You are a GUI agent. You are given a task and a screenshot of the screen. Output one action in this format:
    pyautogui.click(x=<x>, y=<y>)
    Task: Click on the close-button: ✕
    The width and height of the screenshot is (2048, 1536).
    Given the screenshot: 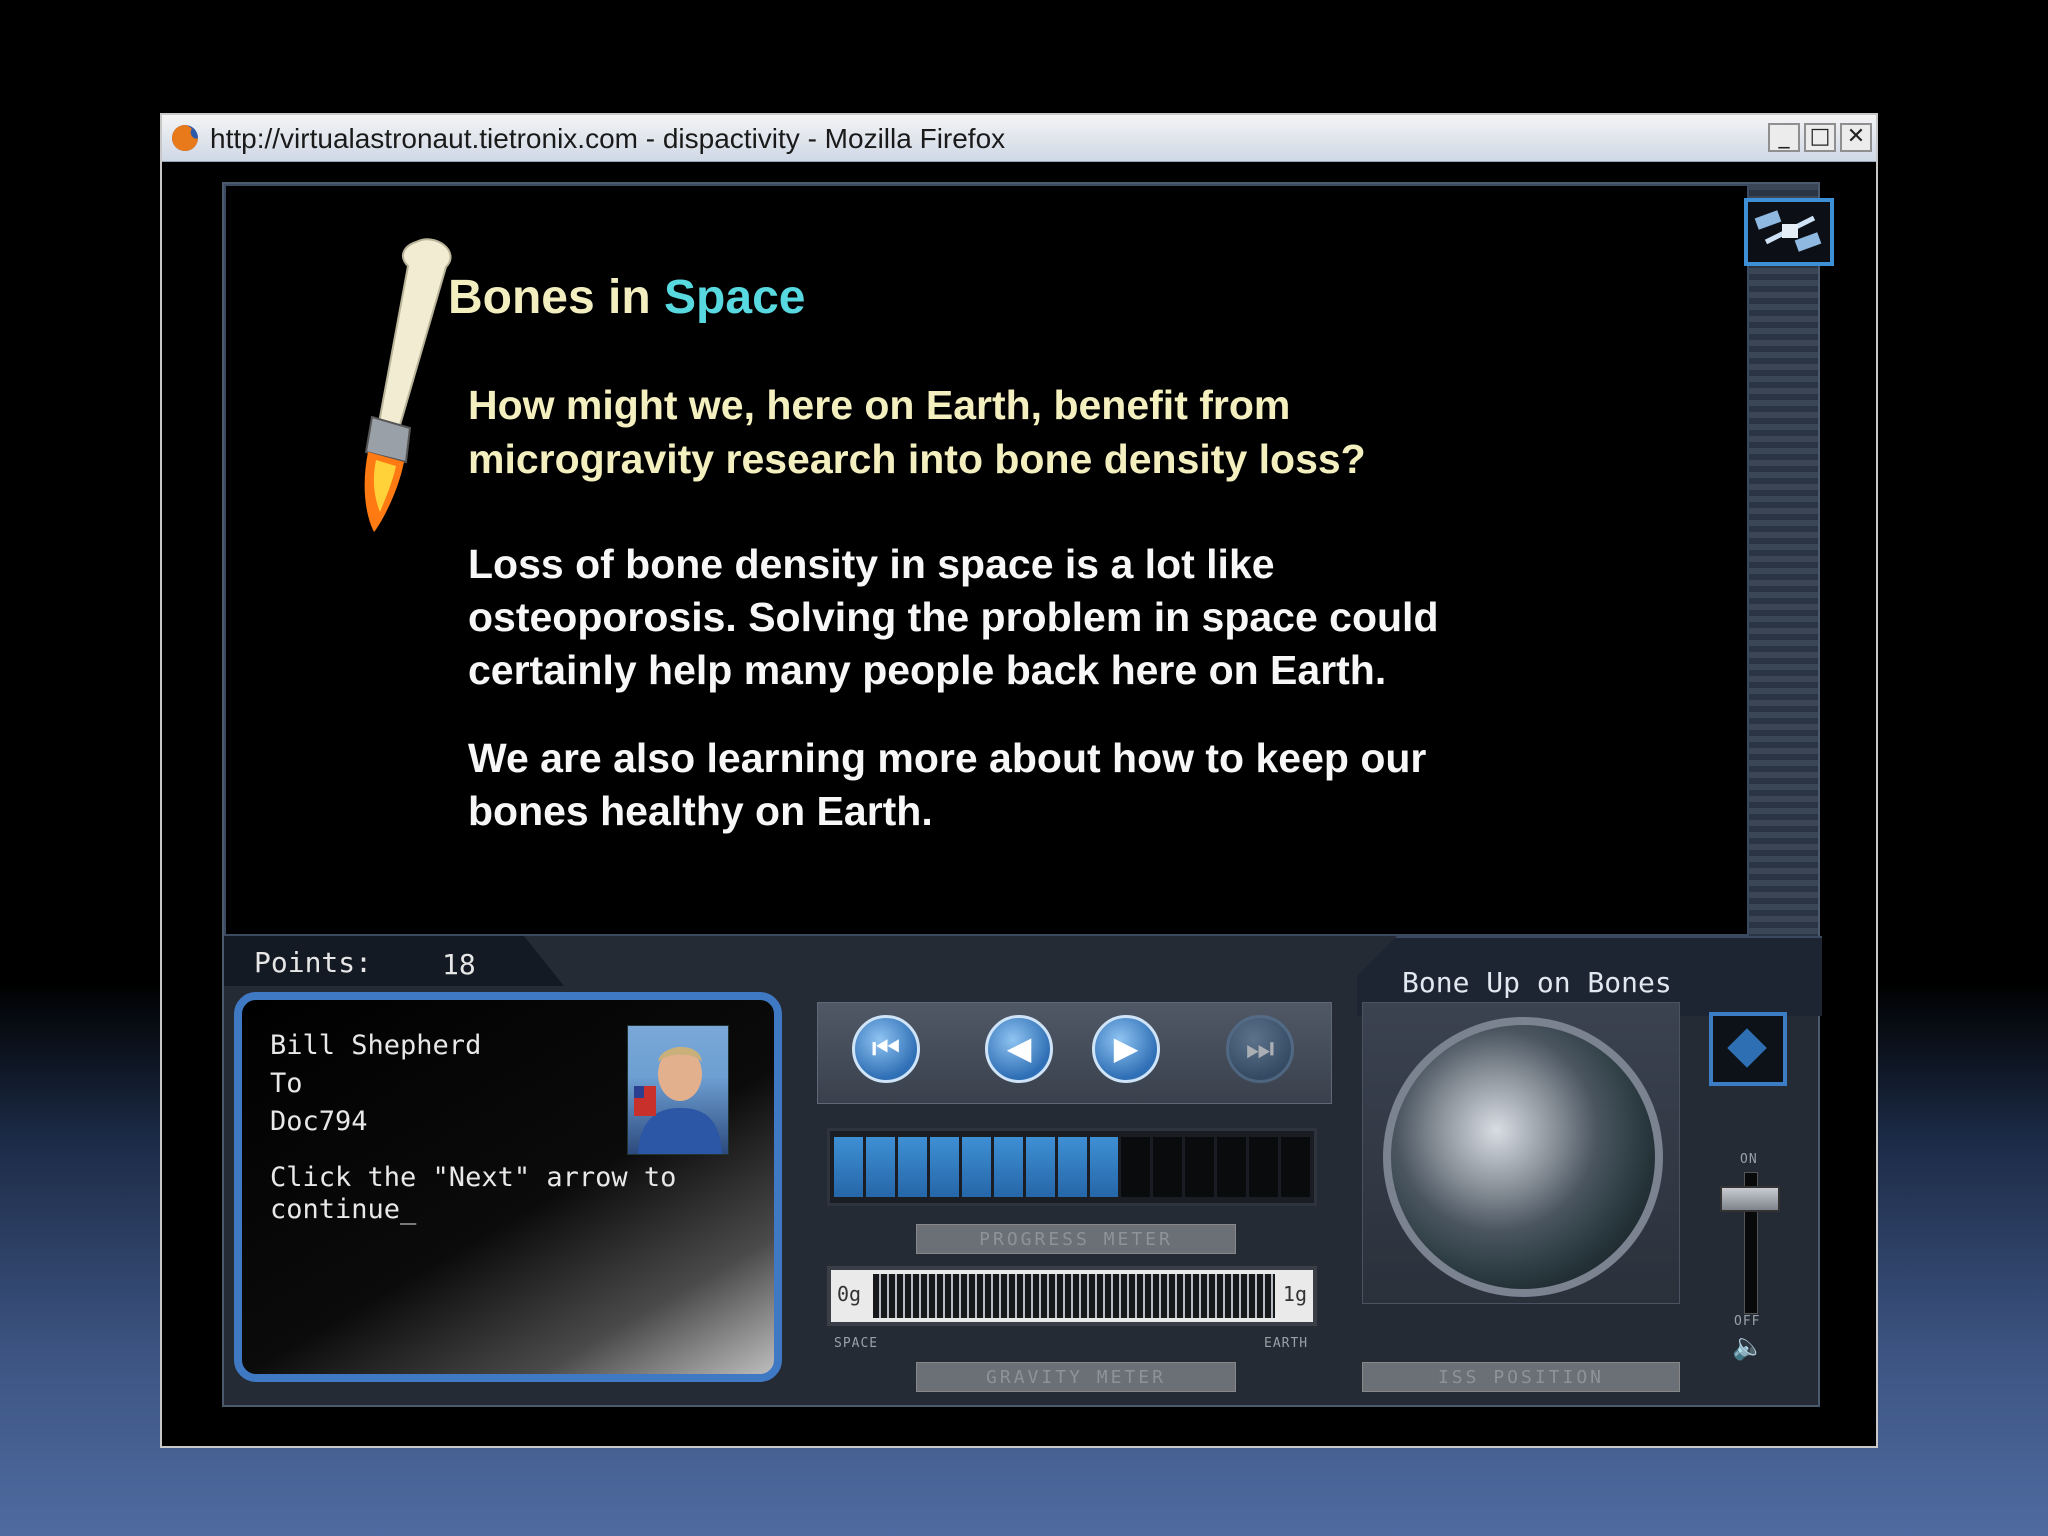 What is the action you would take?
    pyautogui.click(x=1856, y=137)
    